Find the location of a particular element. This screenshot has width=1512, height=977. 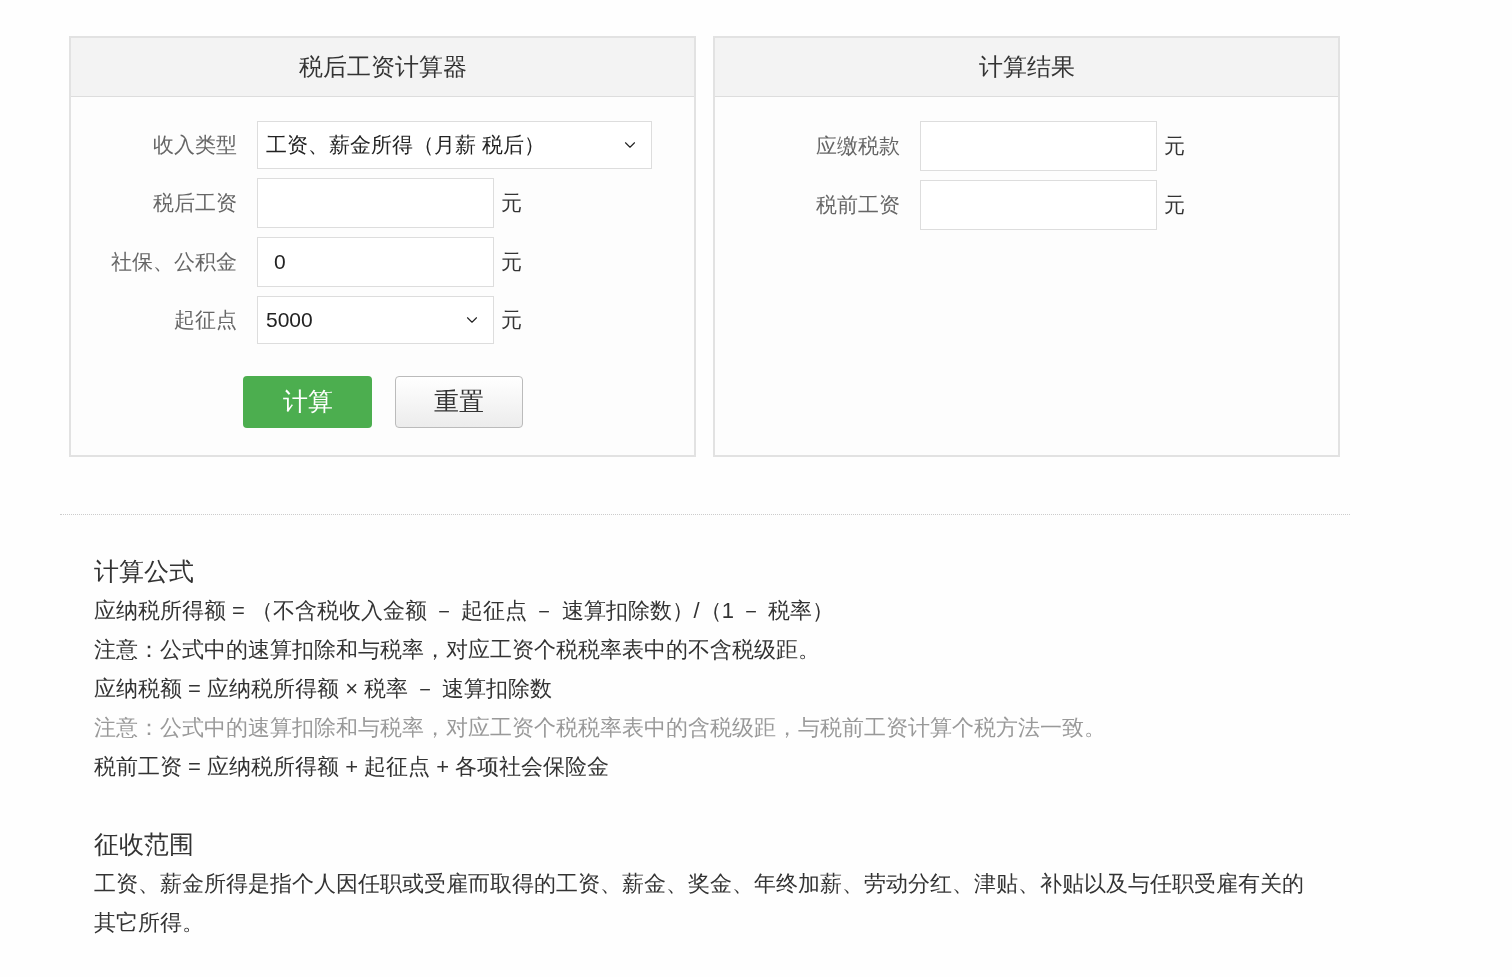

formula-text: 税前工资 = 应纳税所得额 + 起征点 + 各项社会保险金 is located at coordinates (352, 767).